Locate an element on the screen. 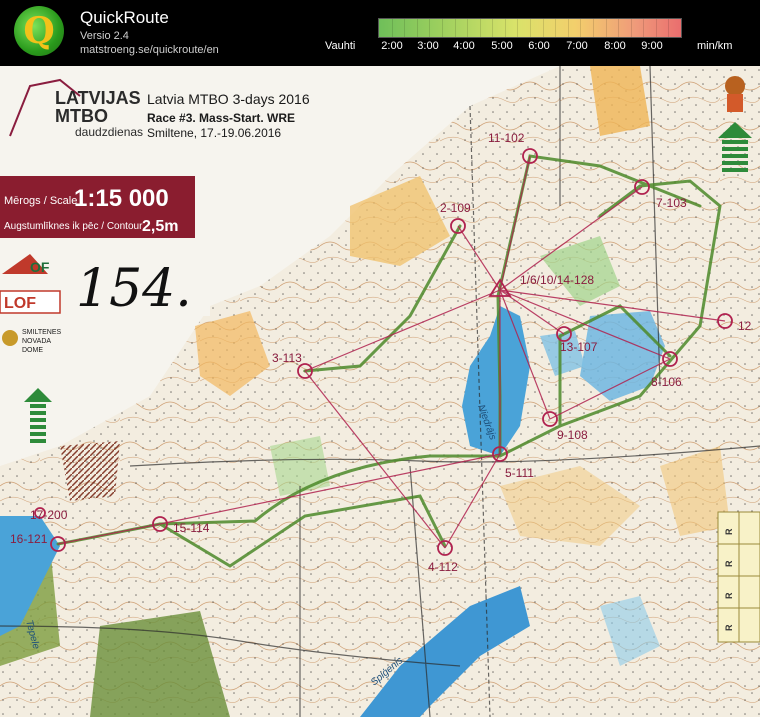  control-label: 7-103 is located at coordinates (671, 203).